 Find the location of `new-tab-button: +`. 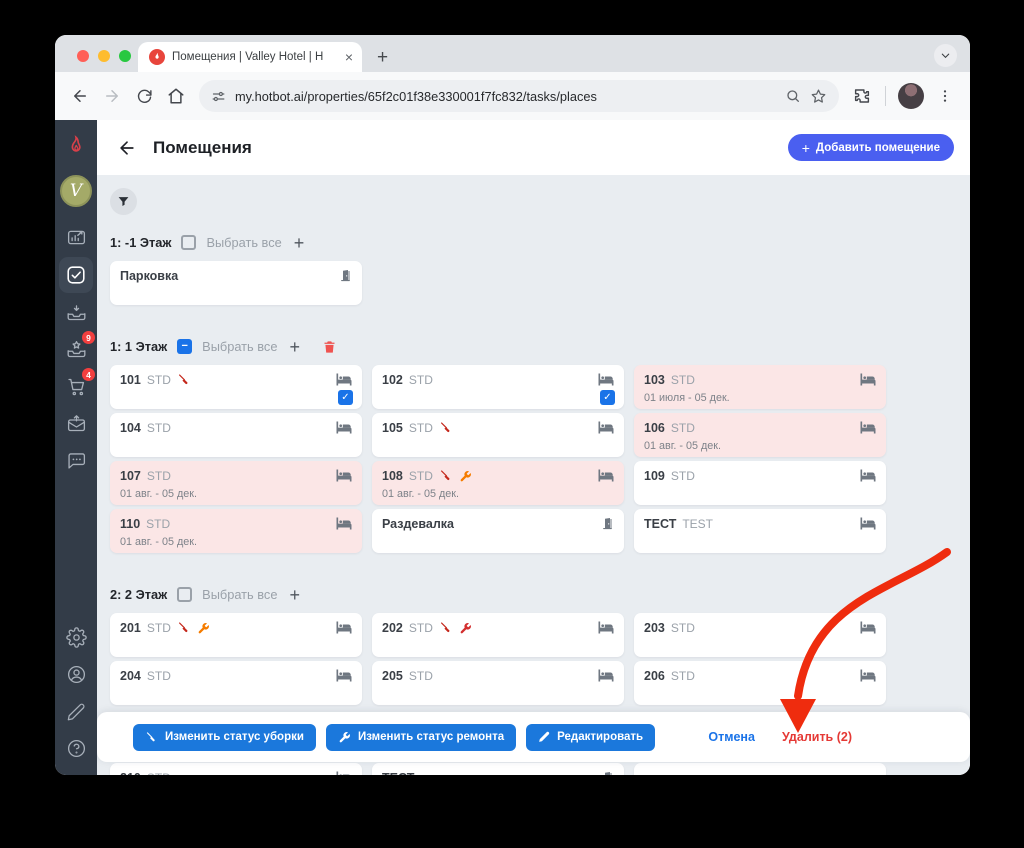

new-tab-button: + is located at coordinates (382, 57).